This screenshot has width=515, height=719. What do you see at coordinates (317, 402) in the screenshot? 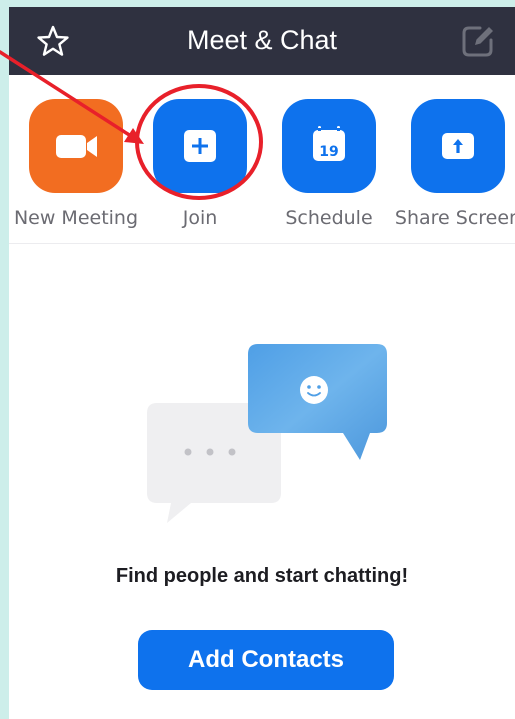
I see `blue-smiley-bubble-icon` at bounding box center [317, 402].